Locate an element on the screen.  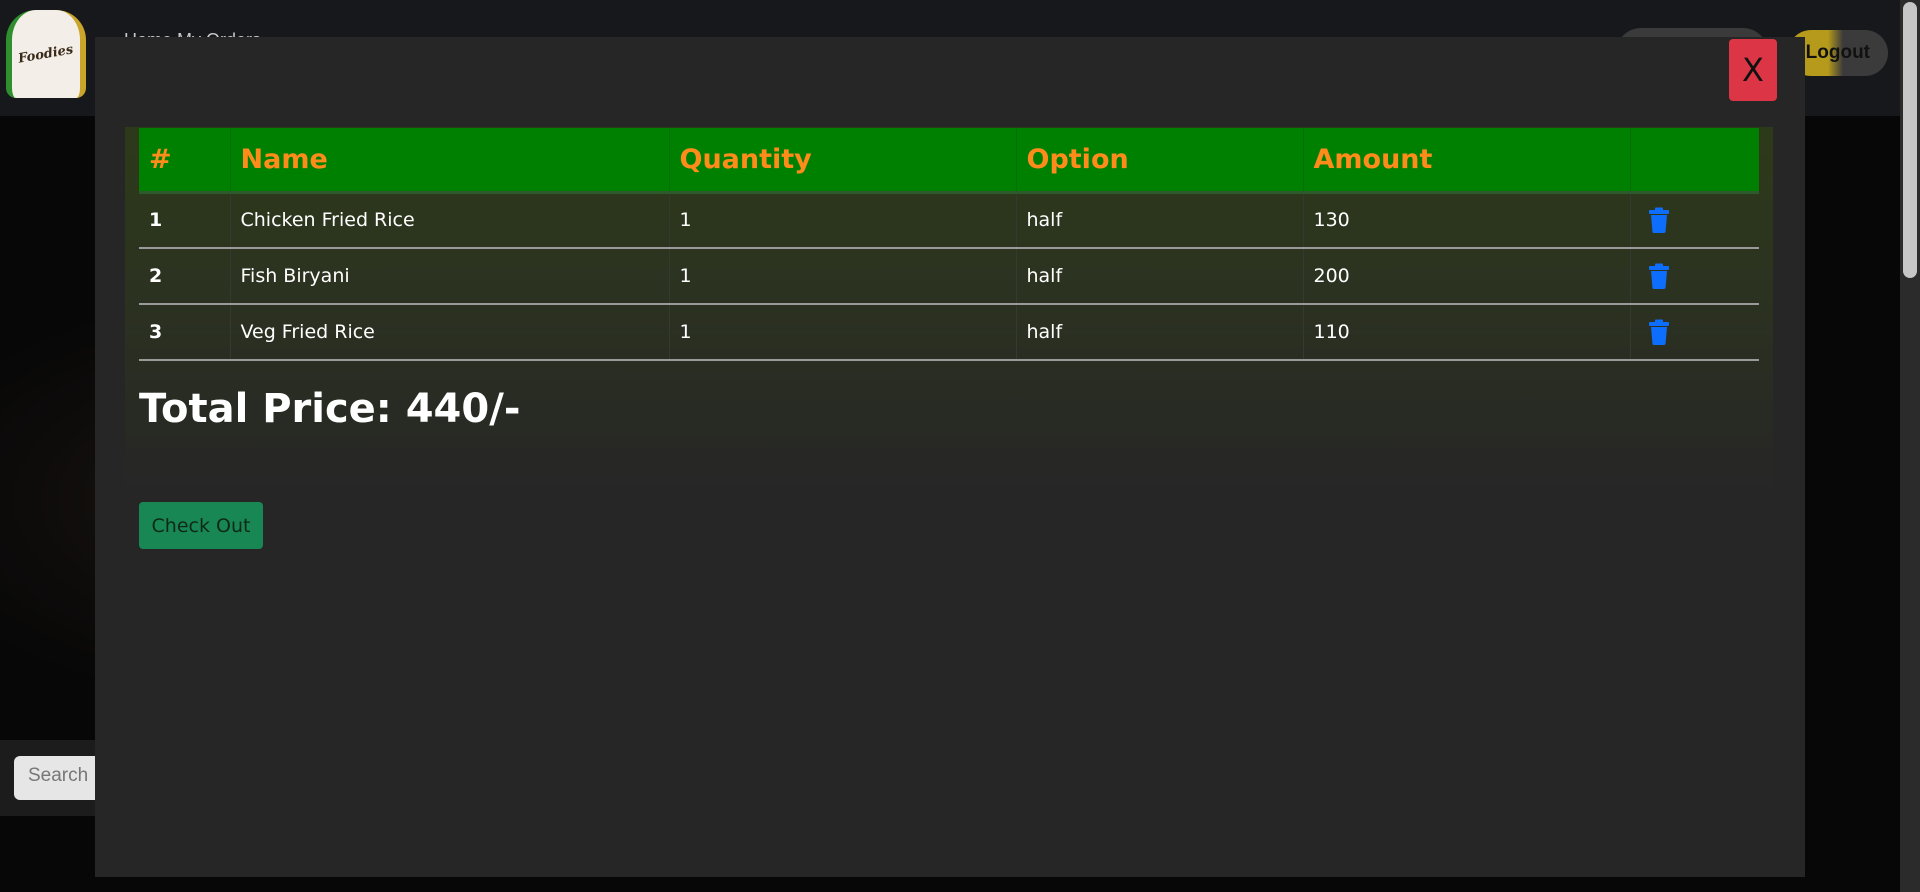
item-amount: 200 is located at coordinates (1467, 276).